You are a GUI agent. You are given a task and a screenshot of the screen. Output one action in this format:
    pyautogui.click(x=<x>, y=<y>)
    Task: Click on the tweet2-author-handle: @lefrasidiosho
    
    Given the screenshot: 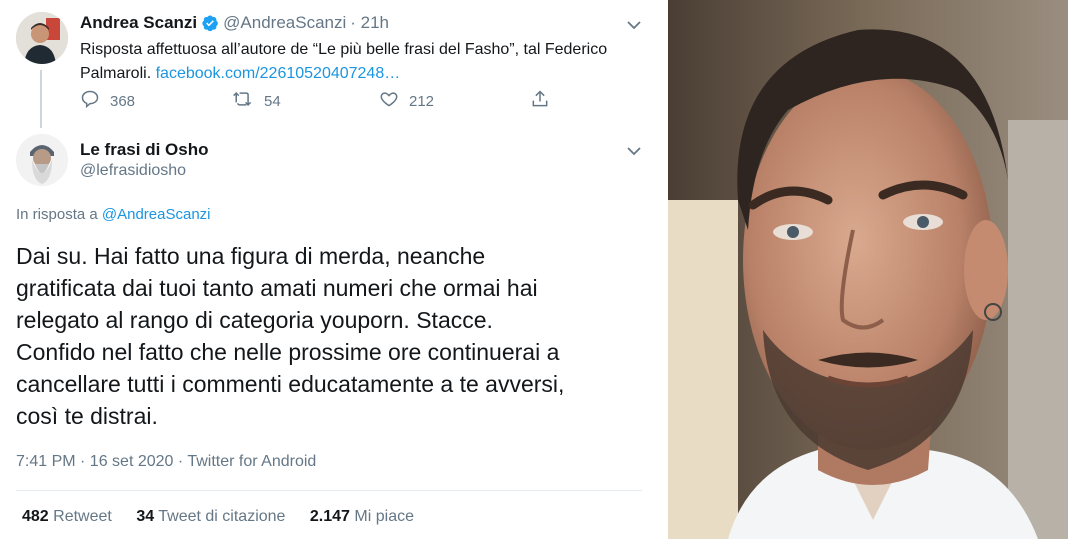 What is the action you would take?
    pyautogui.click(x=133, y=171)
    